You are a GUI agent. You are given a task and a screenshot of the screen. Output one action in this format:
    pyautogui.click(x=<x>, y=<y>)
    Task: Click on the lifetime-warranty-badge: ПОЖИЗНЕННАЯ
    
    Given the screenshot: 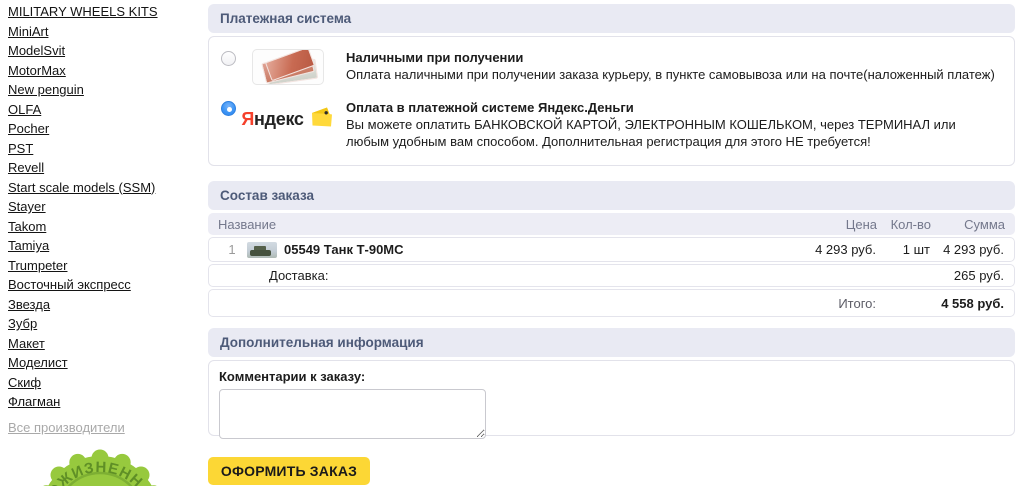 What is the action you would take?
    pyautogui.click(x=100, y=461)
    